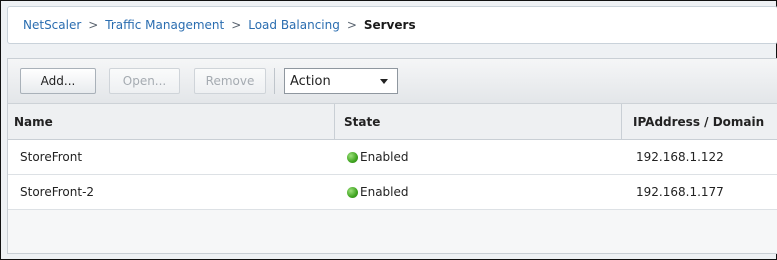 The width and height of the screenshot is (777, 260). Describe the element at coordinates (274, 81) in the screenshot. I see `toolbar-divider` at that location.